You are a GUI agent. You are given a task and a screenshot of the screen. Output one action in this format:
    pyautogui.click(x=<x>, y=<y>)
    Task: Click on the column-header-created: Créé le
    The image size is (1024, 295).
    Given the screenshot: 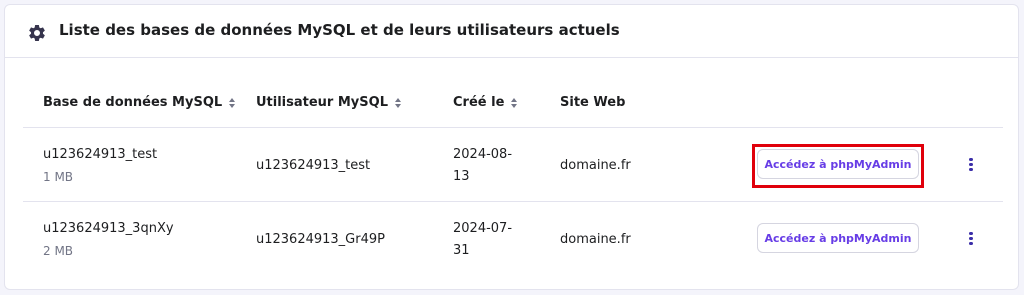 What is the action you would take?
    pyautogui.click(x=485, y=102)
    